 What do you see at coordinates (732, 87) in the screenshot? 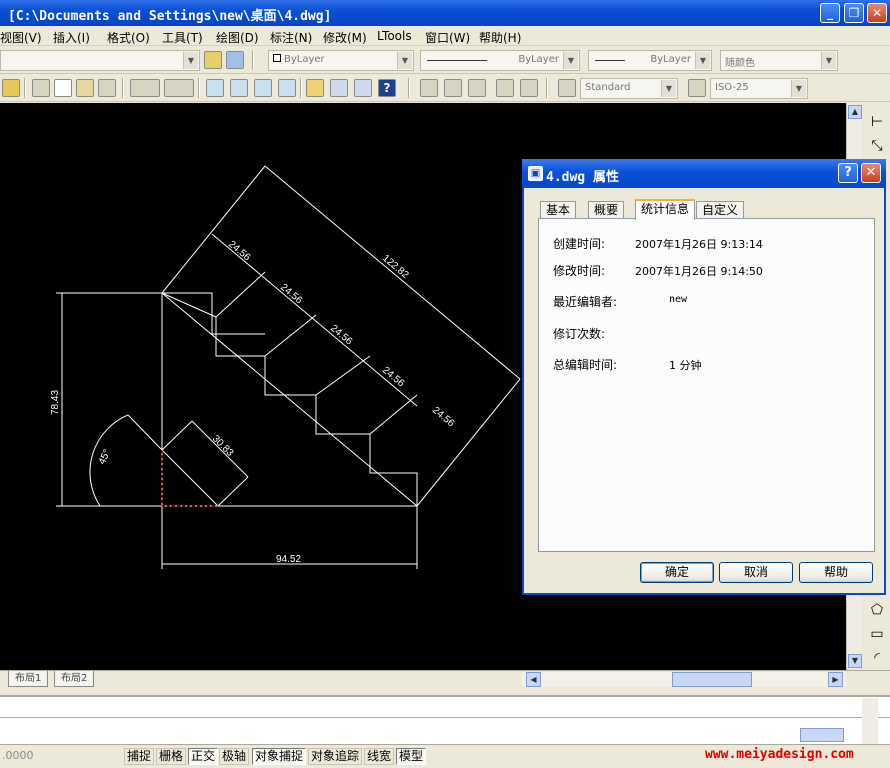
I see `dim-style-value: ISO-25` at bounding box center [732, 87].